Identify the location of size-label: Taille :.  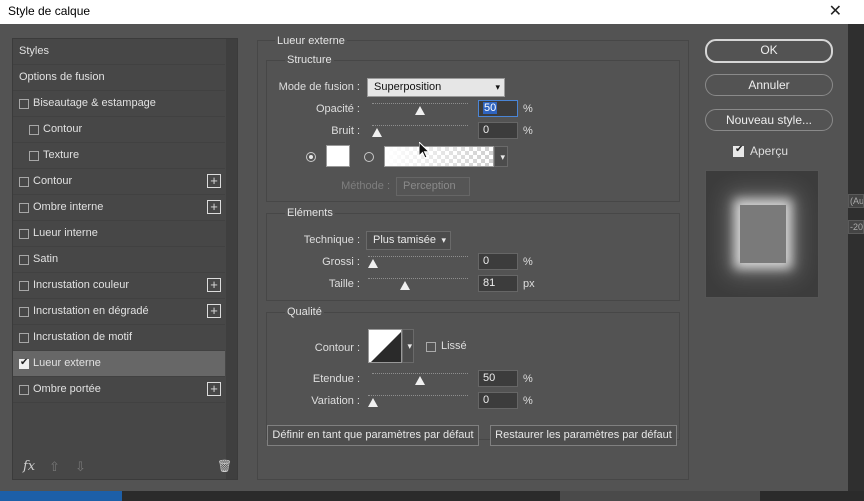
(344, 284).